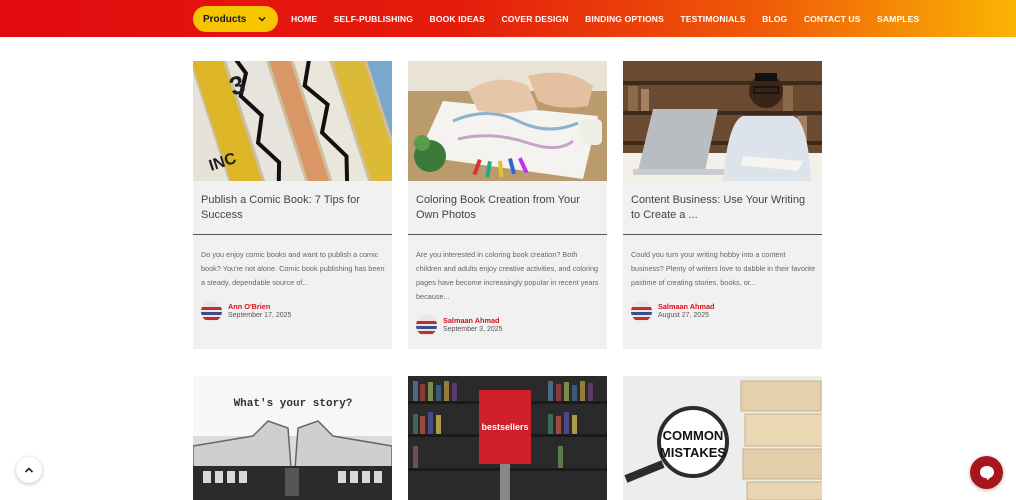  I want to click on post-image-writer, so click(722, 121).